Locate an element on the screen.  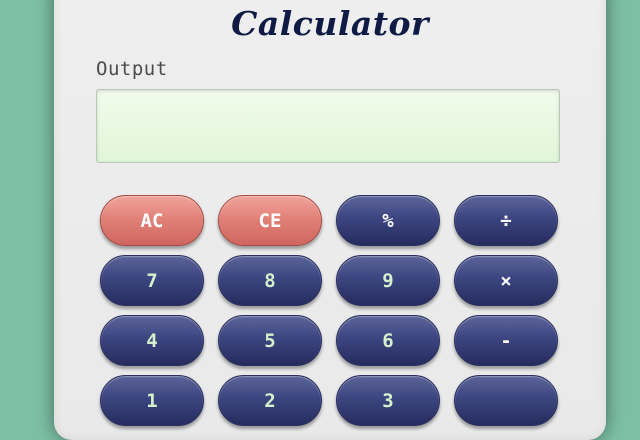
ac-button: AC is located at coordinates (152, 220).